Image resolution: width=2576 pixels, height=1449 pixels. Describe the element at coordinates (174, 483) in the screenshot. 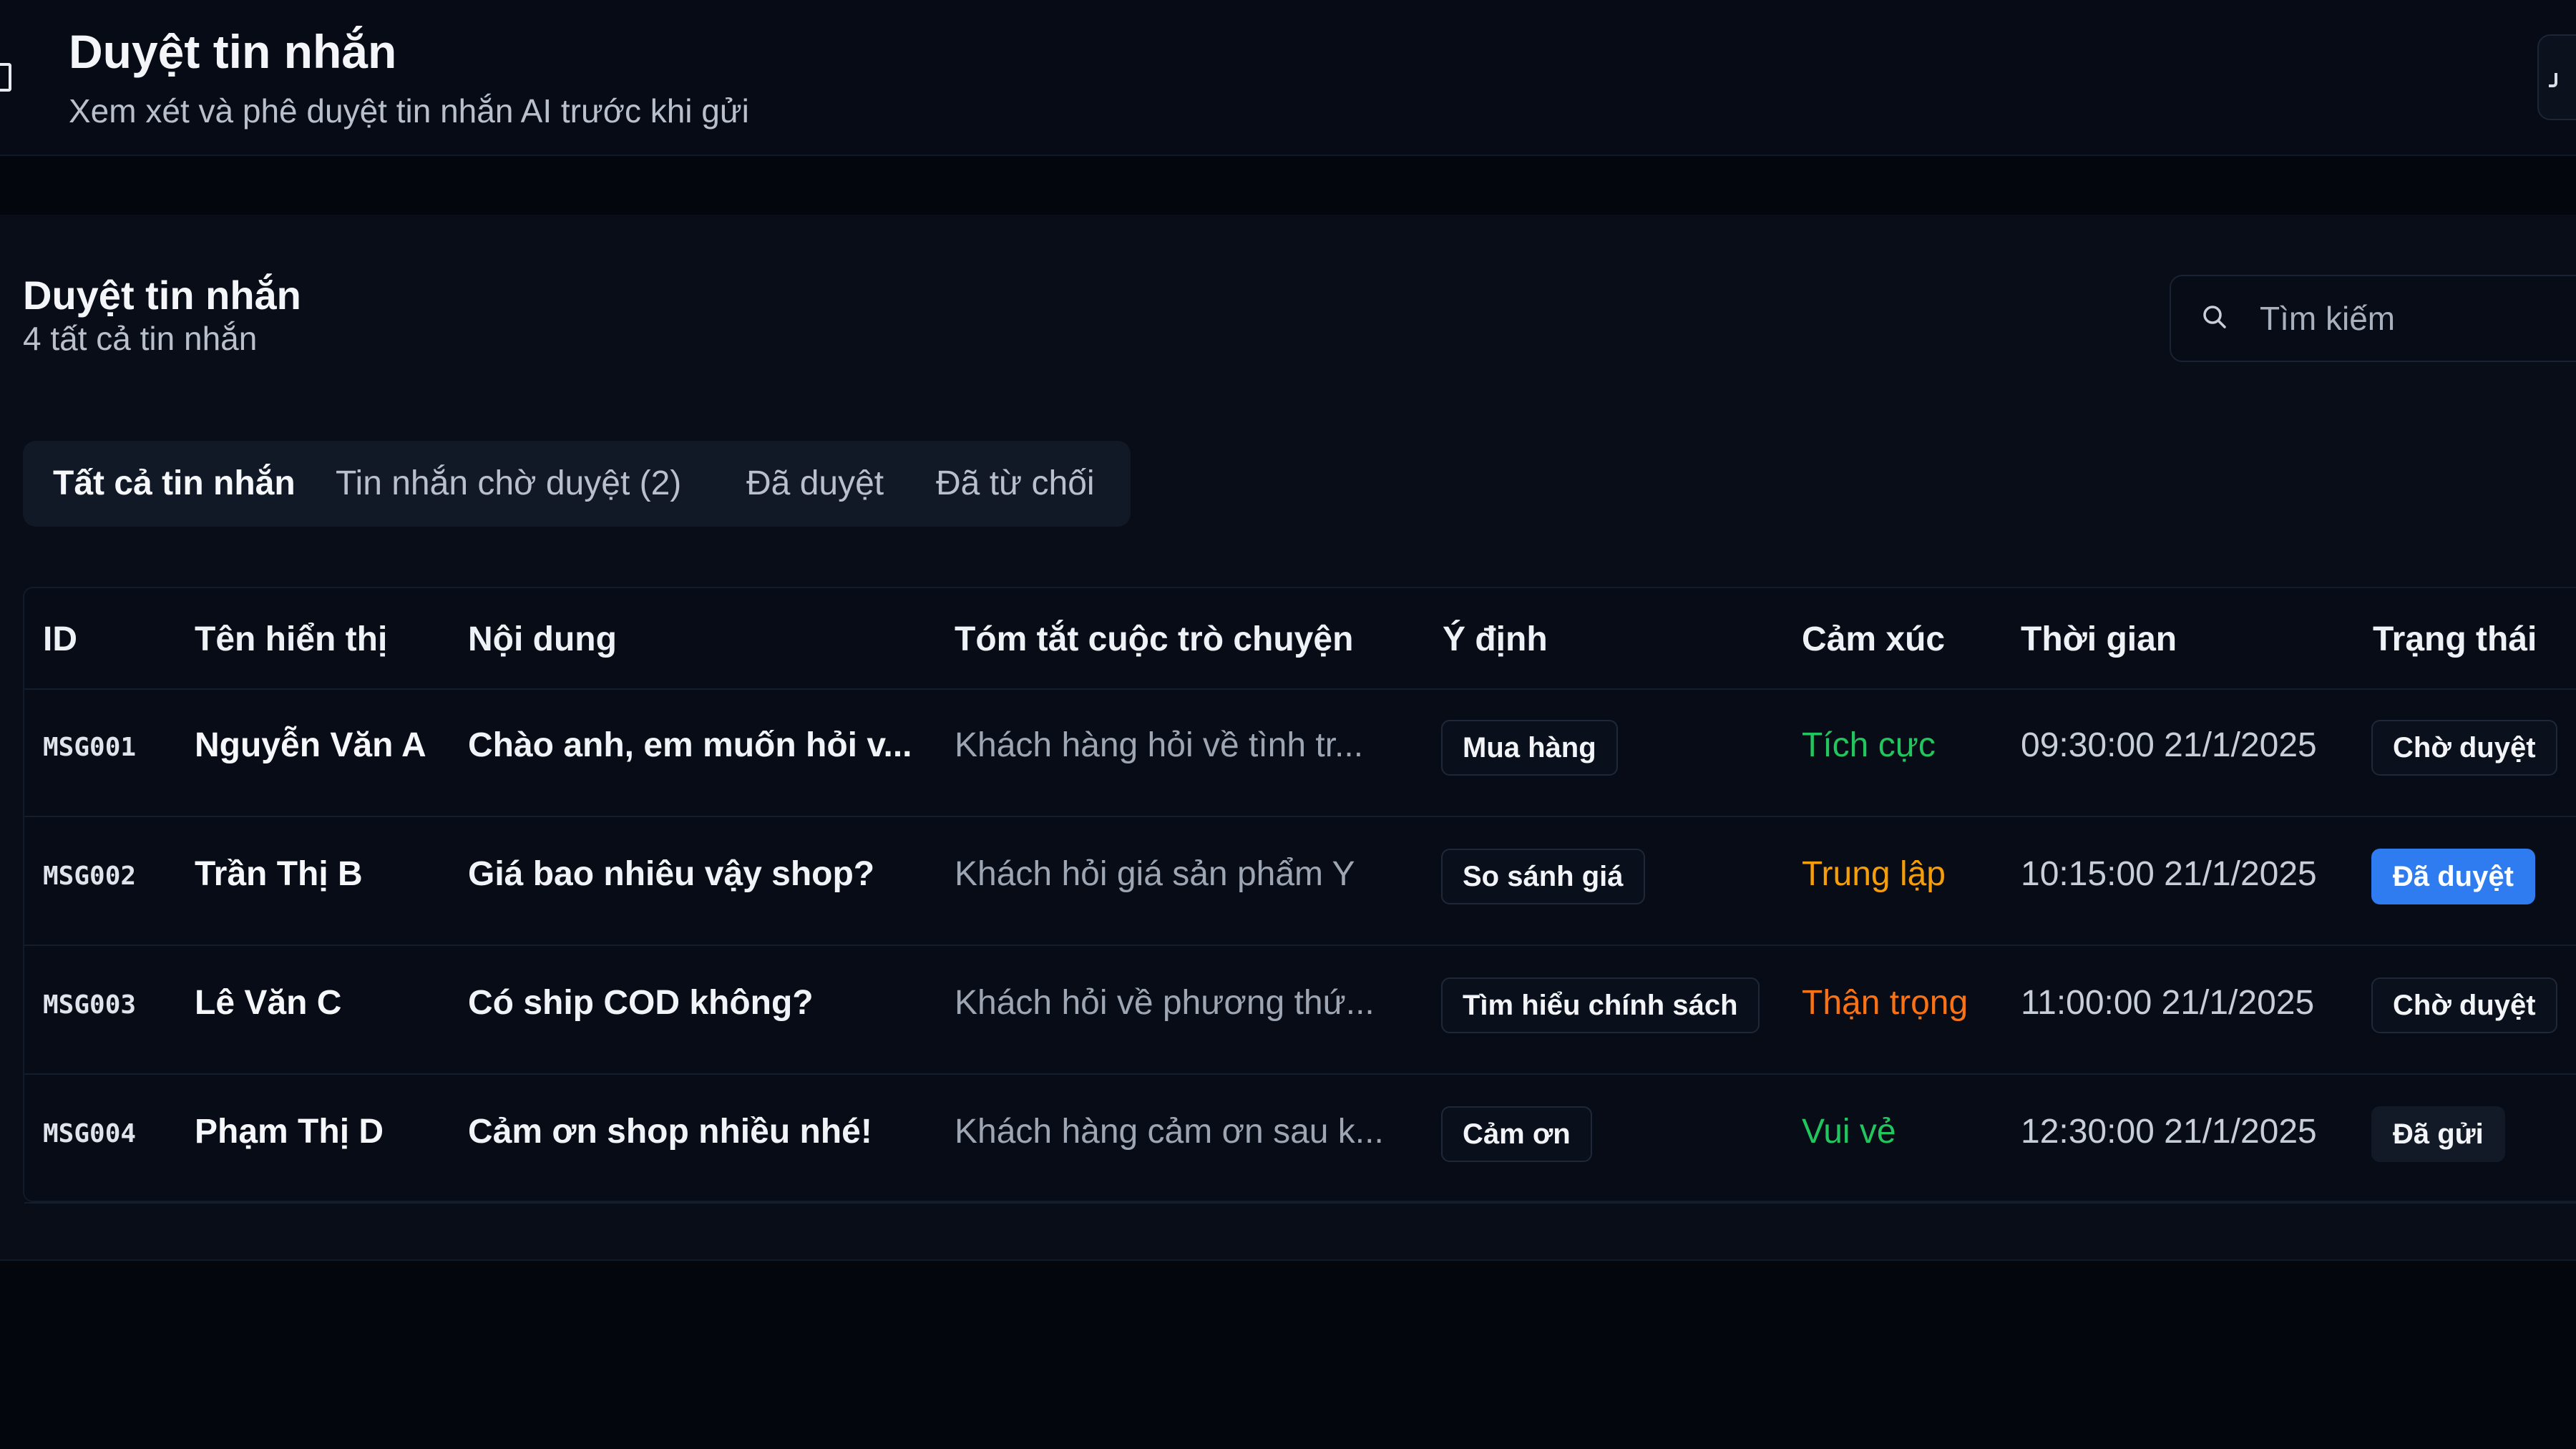

I see `tab-all-messages: Tất cả tin nhắn` at that location.